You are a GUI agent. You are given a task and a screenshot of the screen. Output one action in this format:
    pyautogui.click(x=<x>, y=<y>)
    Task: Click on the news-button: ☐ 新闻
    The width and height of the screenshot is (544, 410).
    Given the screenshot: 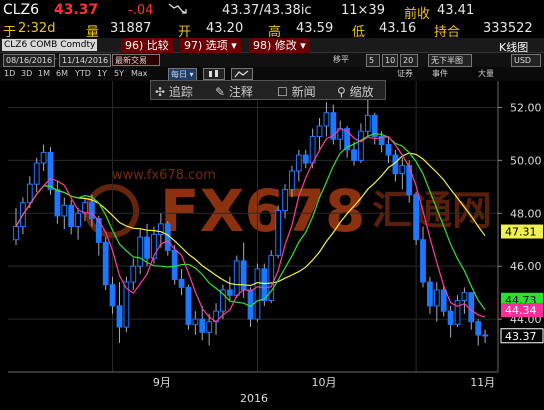 What is the action you would take?
    pyautogui.click(x=296, y=91)
    